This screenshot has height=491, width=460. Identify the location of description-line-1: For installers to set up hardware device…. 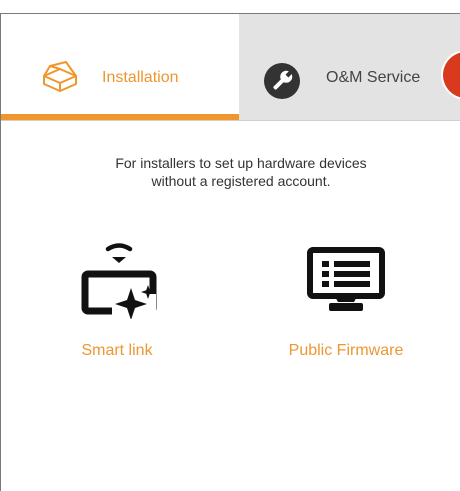
(241, 163).